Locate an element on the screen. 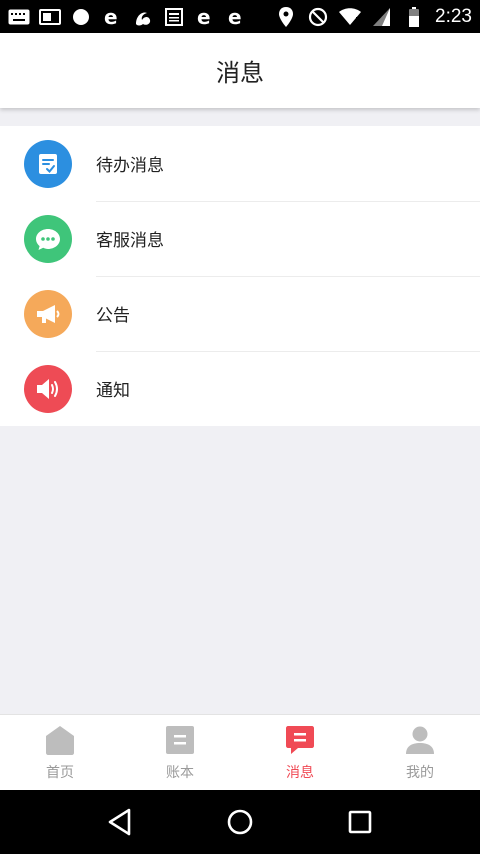 This screenshot has width=480, height=854. list-item-customer-service: 客服消息 is located at coordinates (240, 238).